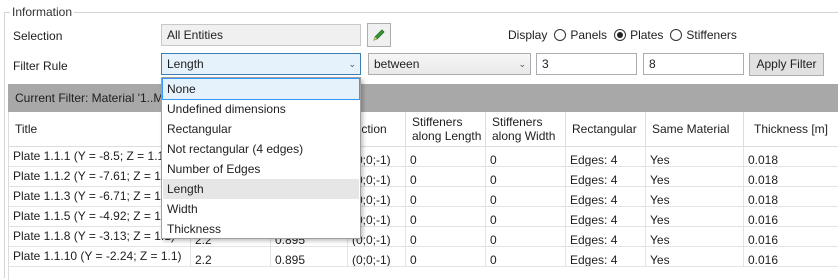  I want to click on group-title: Information, so click(42, 12).